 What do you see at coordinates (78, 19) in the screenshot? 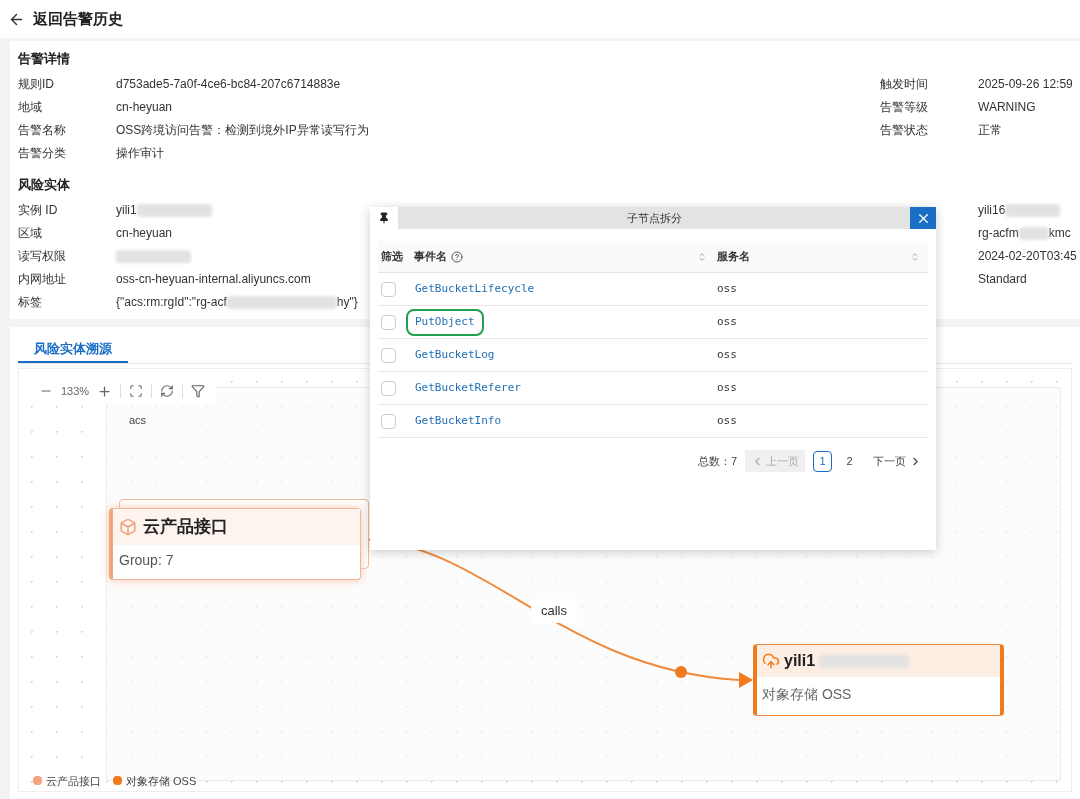
I see `back-link: 返回告警历史` at bounding box center [78, 19].